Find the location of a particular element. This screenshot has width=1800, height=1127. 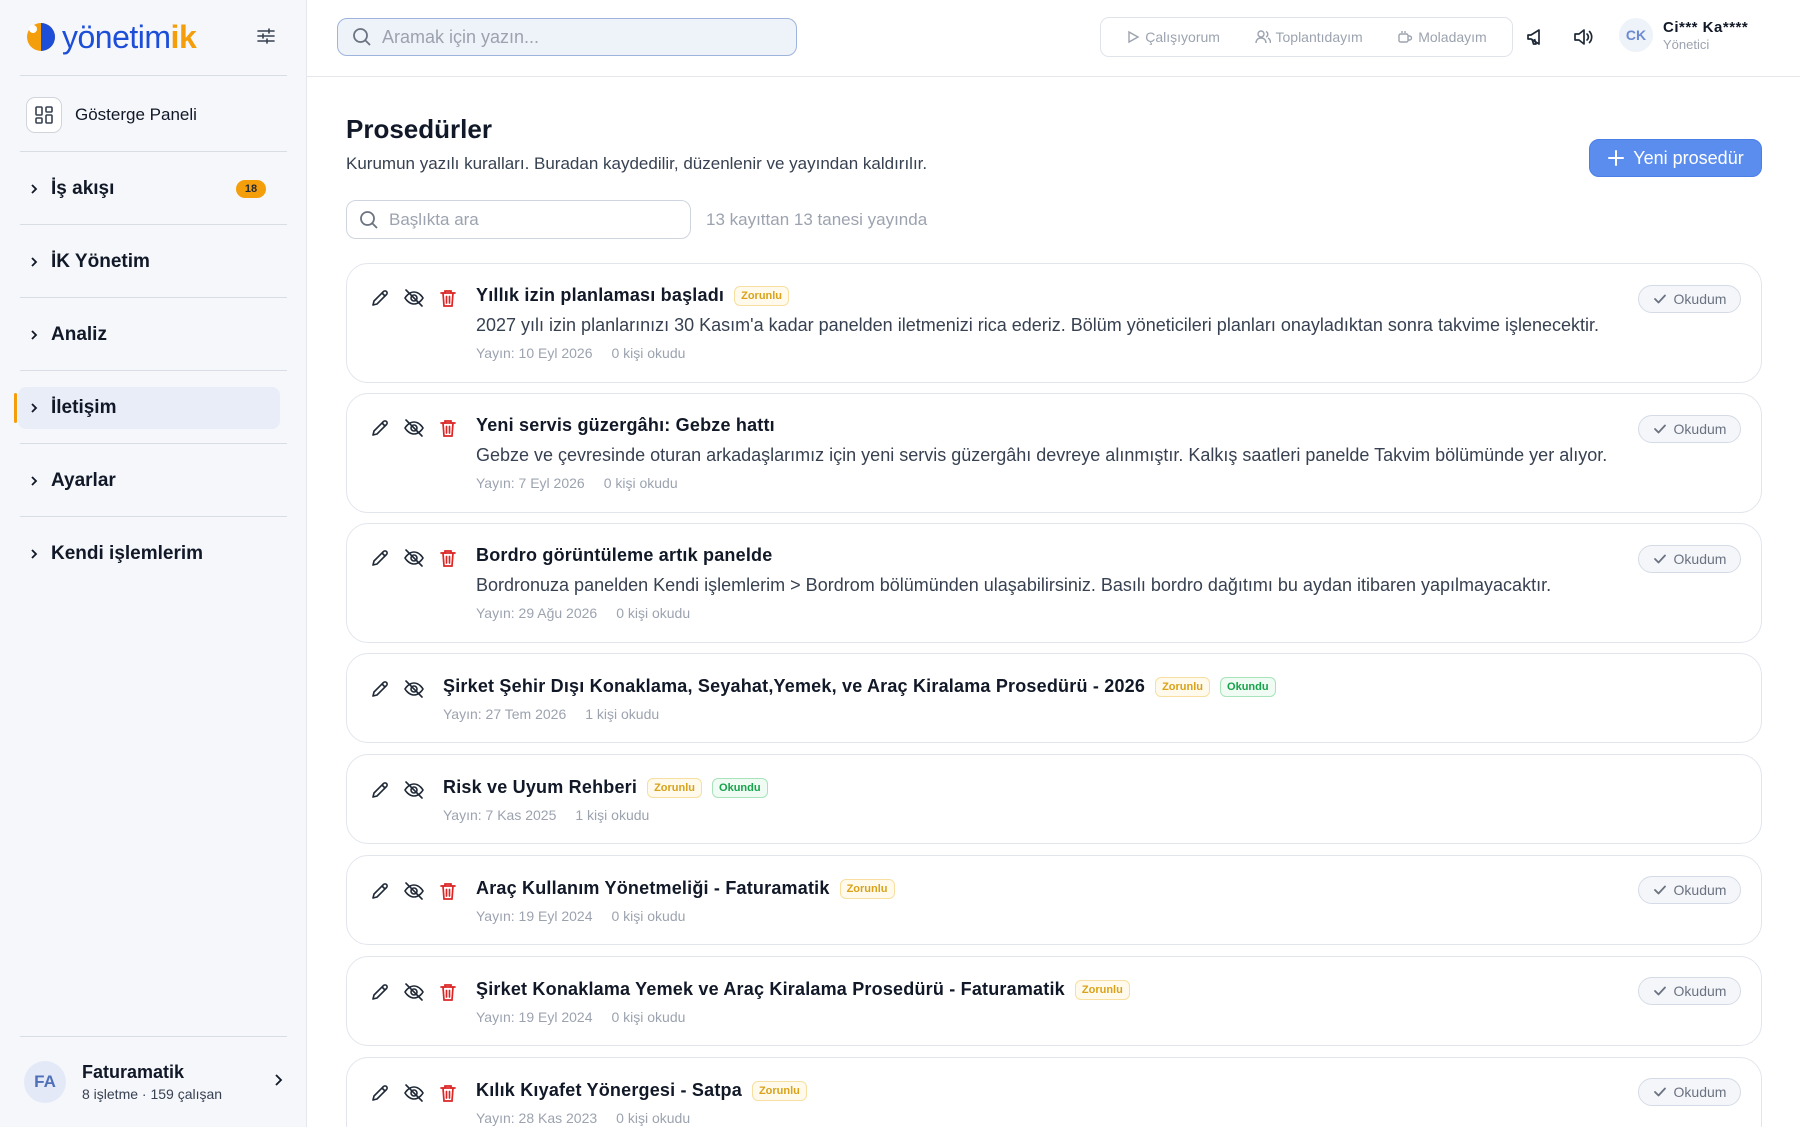

search-icon is located at coordinates (369, 219).